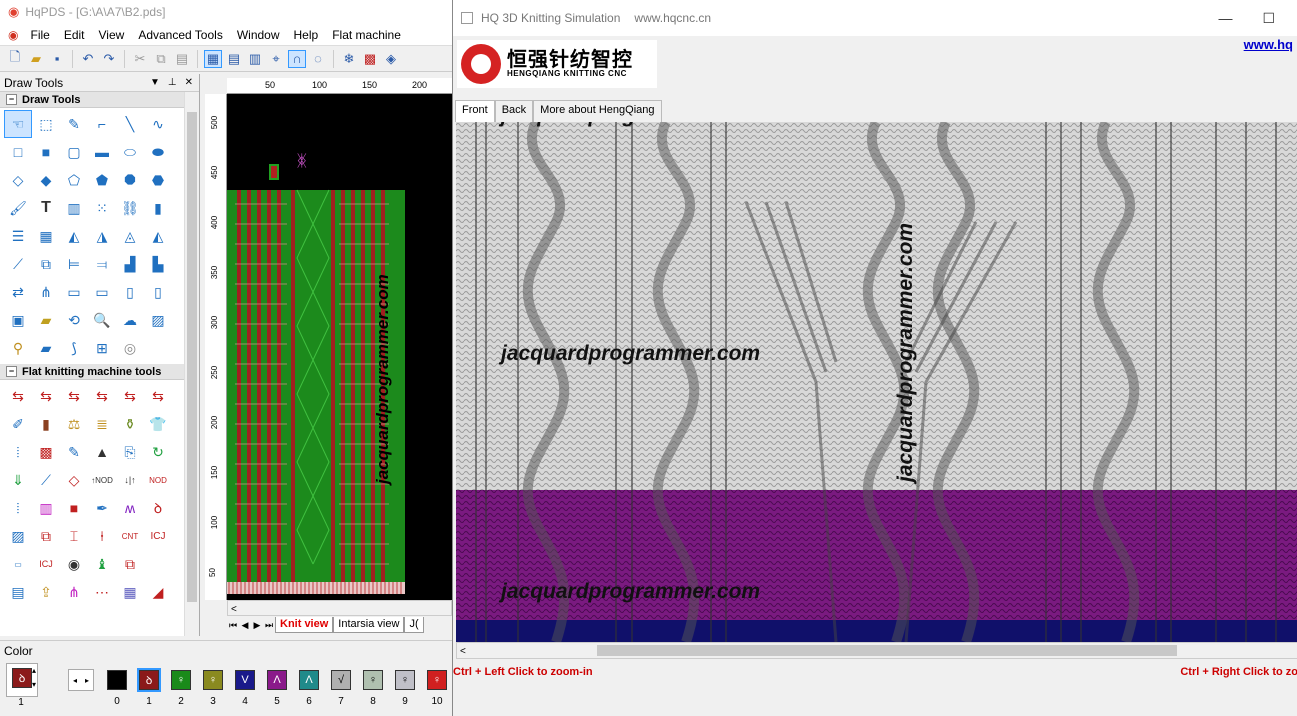 This screenshot has height=716, width=1297. Describe the element at coordinates (158, 236) in the screenshot. I see `fill-all-icon: ◭` at that location.